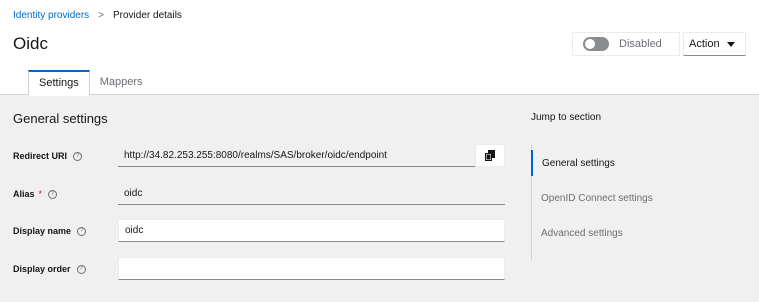 The width and height of the screenshot is (759, 302). What do you see at coordinates (35, 194) in the screenshot?
I see `alias-label: Alias * ?` at bounding box center [35, 194].